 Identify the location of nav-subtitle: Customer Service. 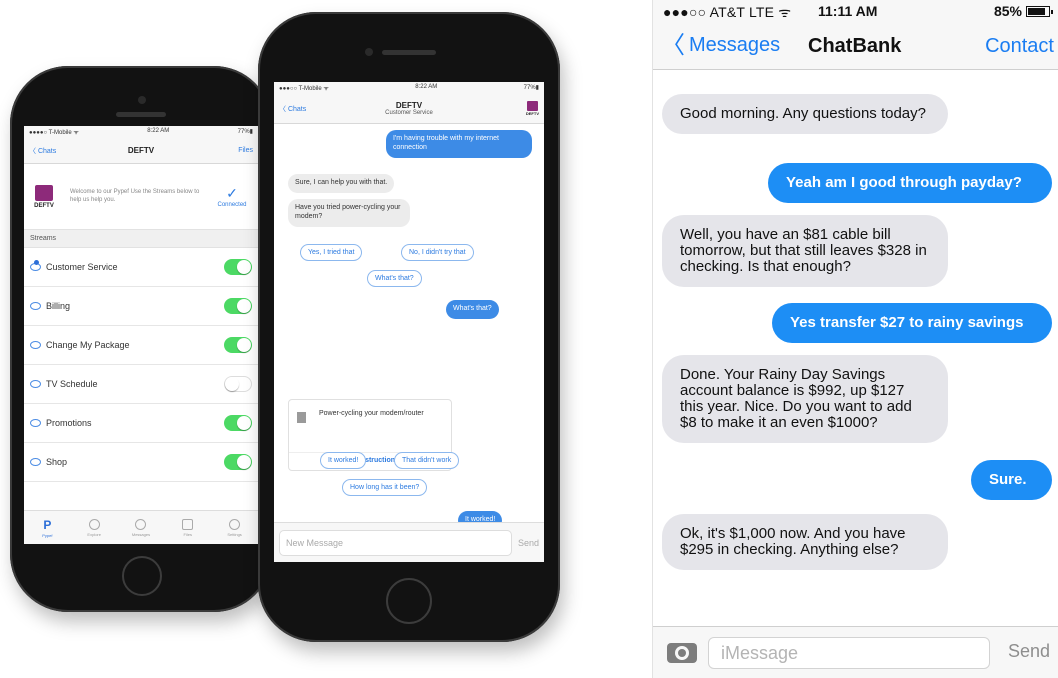
(409, 113).